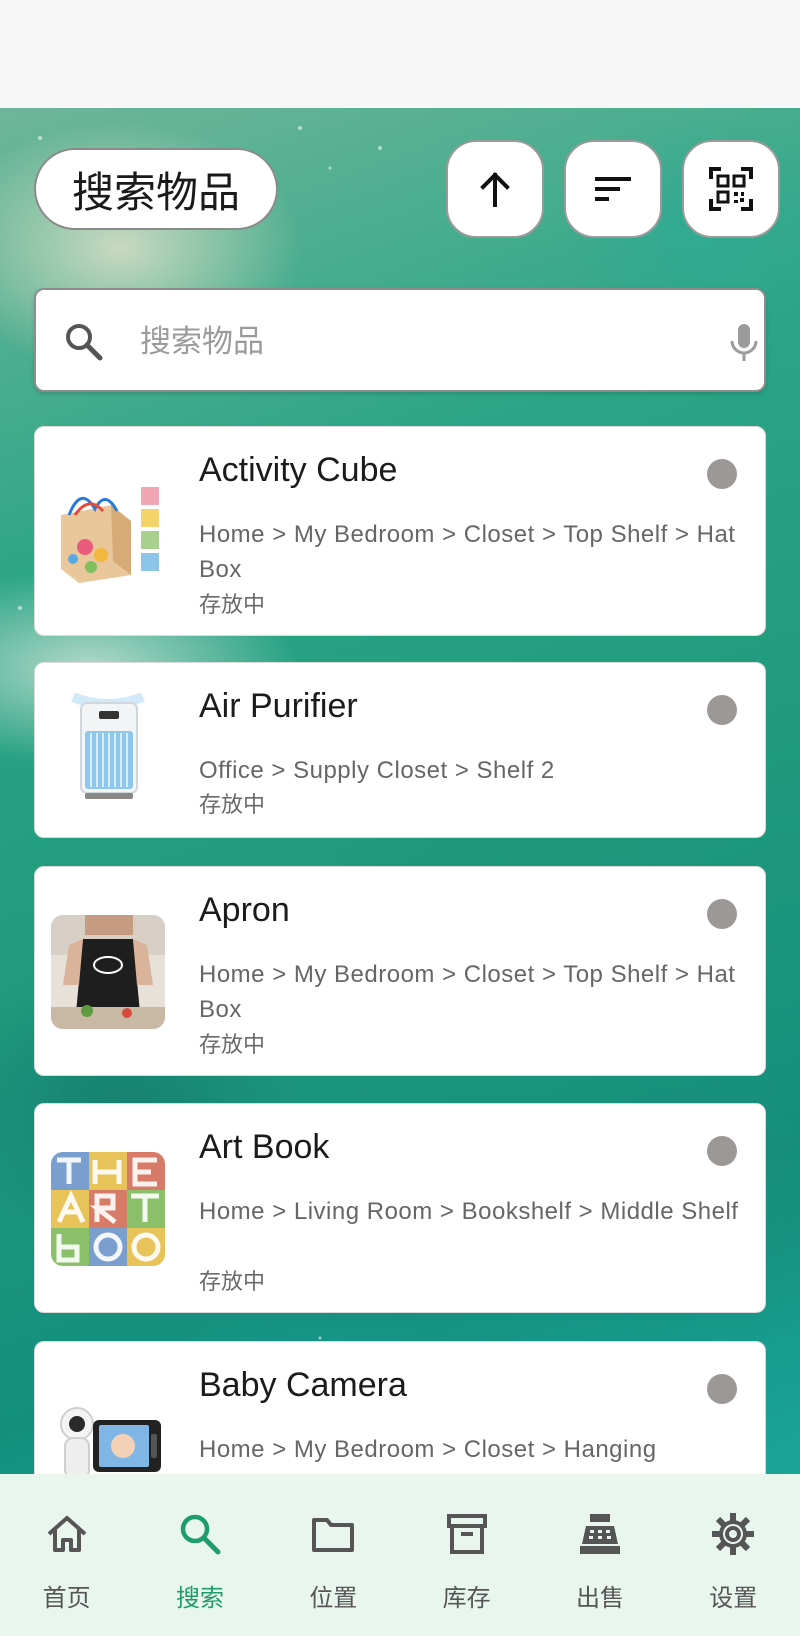  What do you see at coordinates (108, 1209) in the screenshot?
I see `art-book-thumbnail` at bounding box center [108, 1209].